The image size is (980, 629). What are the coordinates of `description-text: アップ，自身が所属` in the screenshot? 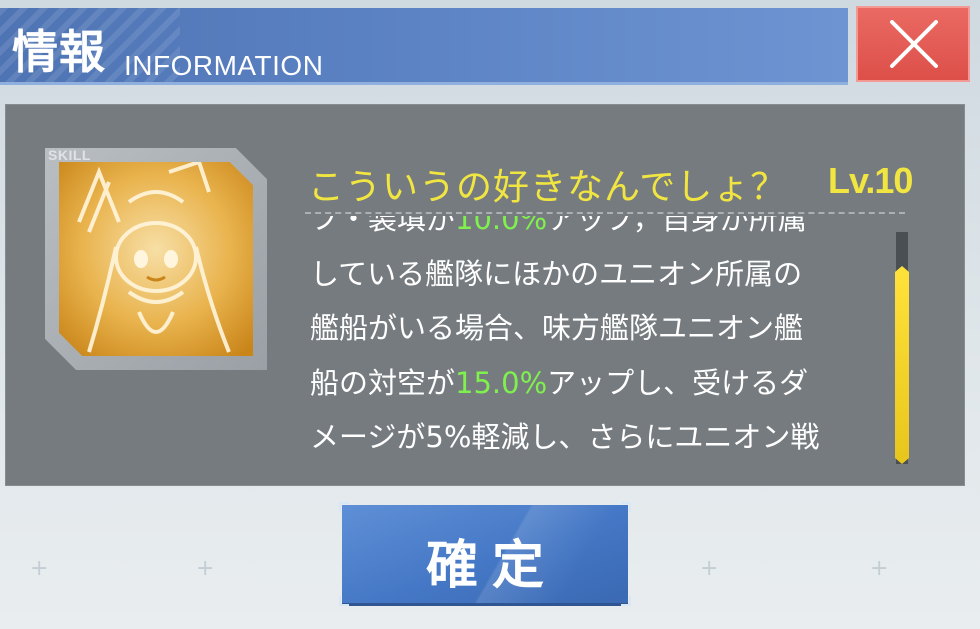 It's located at (677, 226).